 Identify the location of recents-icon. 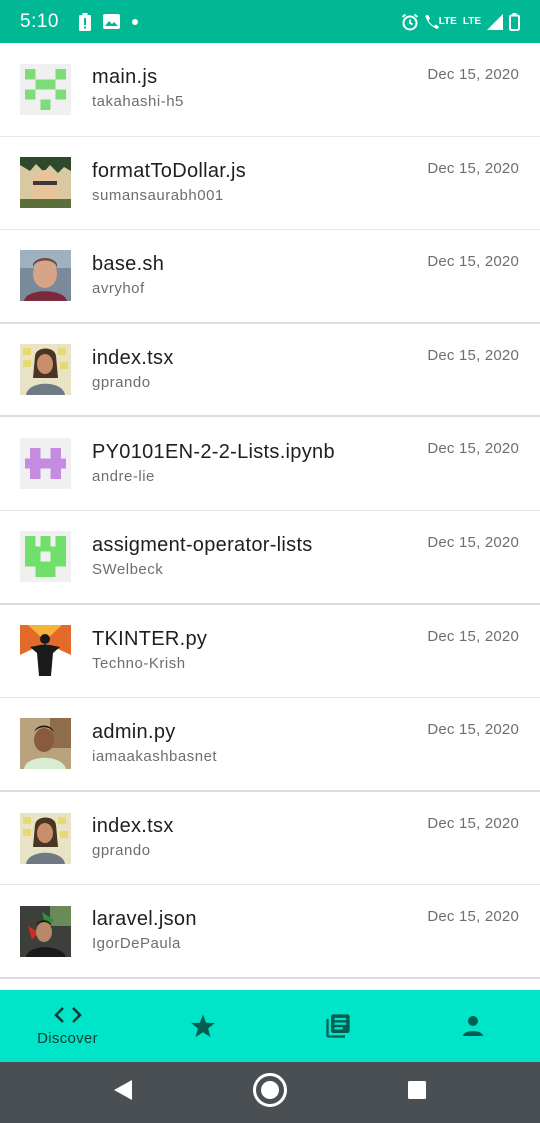
(417, 1092).